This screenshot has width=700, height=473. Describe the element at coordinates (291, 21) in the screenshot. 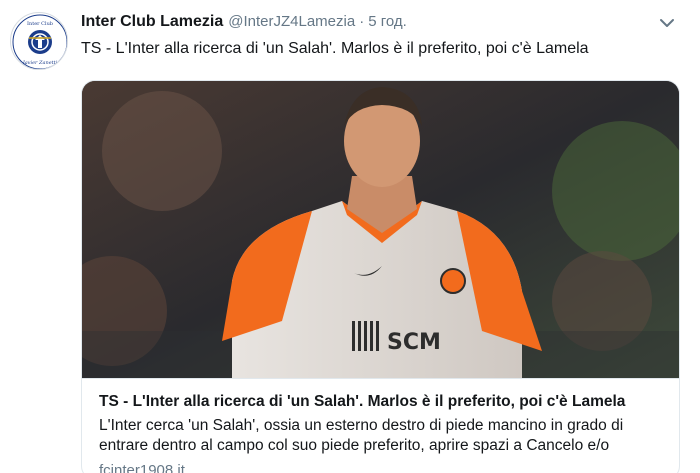

I see `user-handle: @InterJZ4Lamezia` at that location.